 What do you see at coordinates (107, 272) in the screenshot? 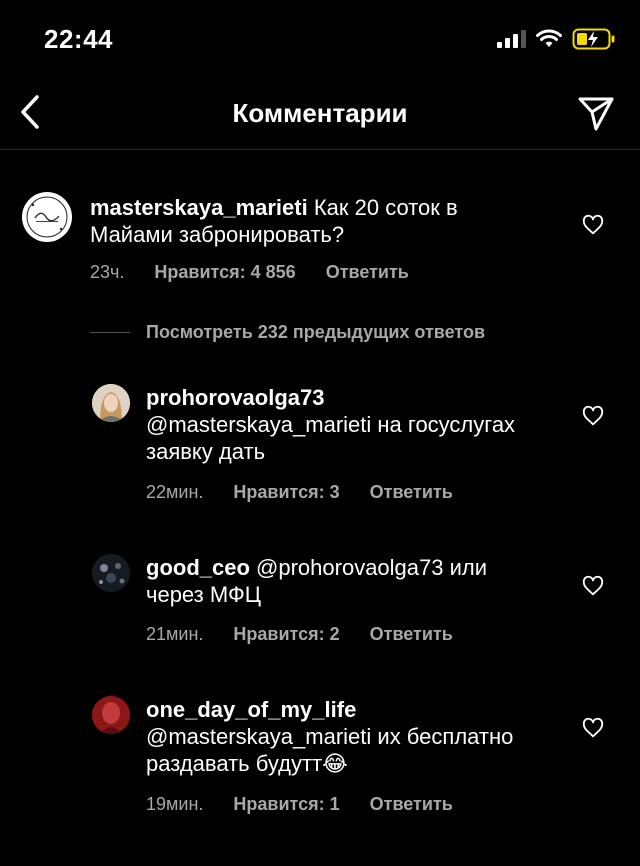
I see `comment-time: 23ч.` at bounding box center [107, 272].